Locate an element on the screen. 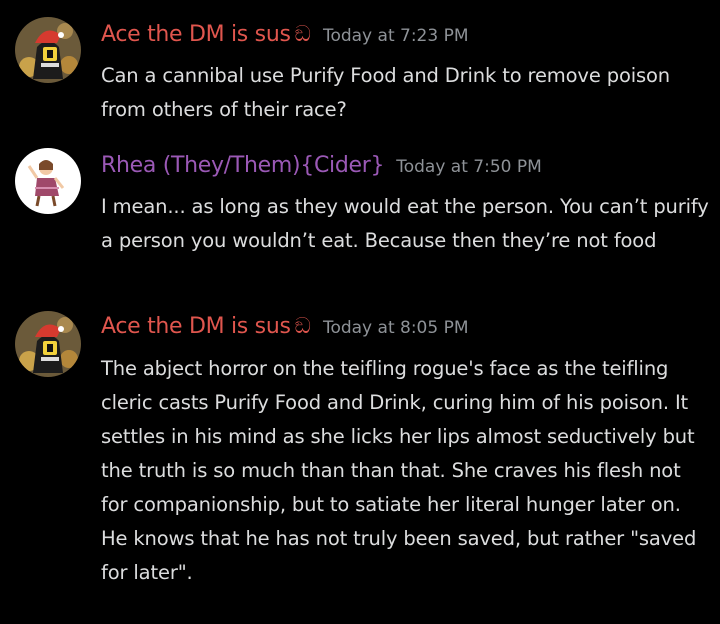 The image size is (720, 624). message-header: Ace the DM is sus ඞ Today at 7:23 PM is located at coordinates (285, 34).